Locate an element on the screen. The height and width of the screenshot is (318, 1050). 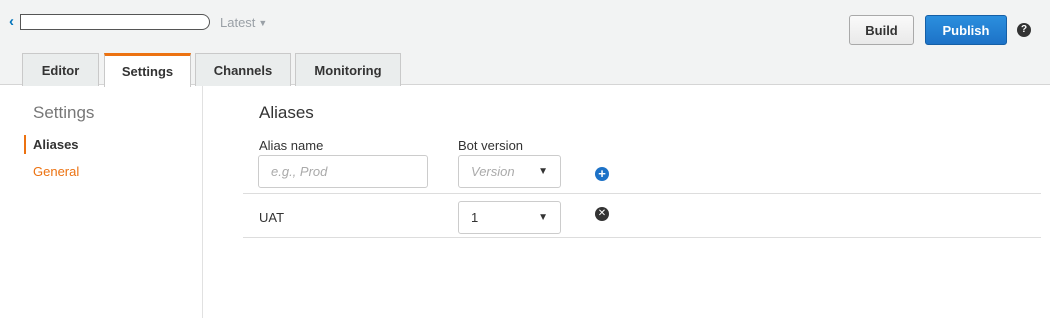
new-alias-version-select: Version ▼ is located at coordinates (509, 171).